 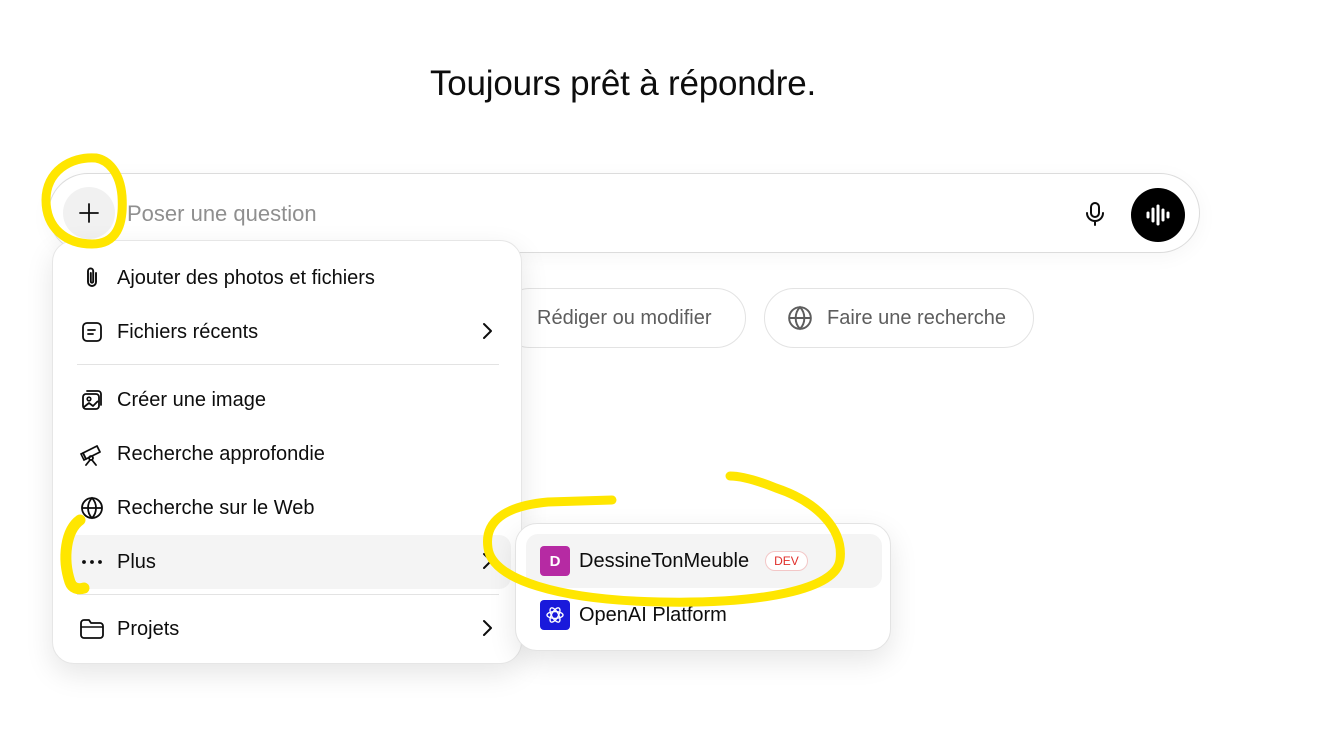 I want to click on menu-item-add-files: Ajouter des photos et fichiers, so click(x=288, y=278).